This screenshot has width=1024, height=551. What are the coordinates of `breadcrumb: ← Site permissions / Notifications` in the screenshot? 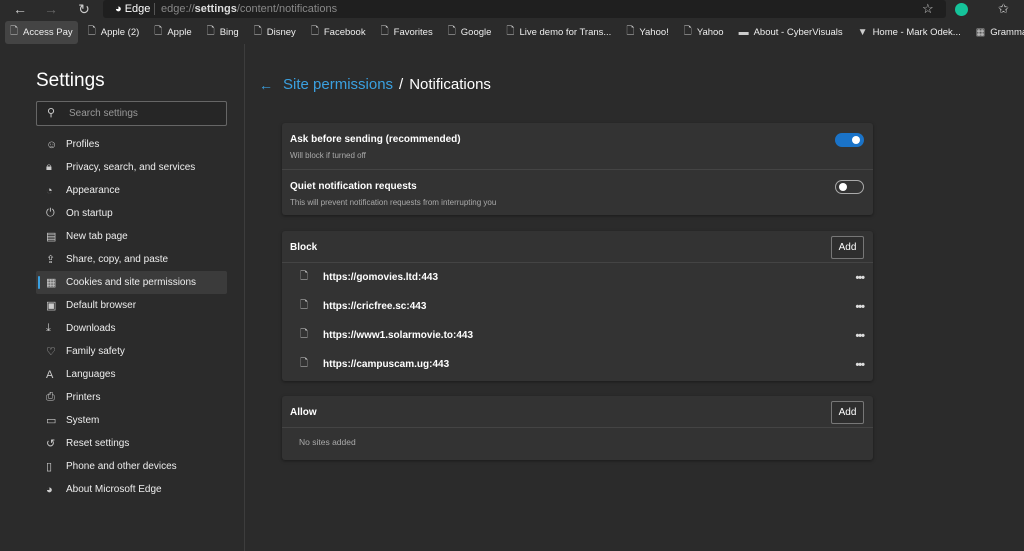 It's located at (375, 84).